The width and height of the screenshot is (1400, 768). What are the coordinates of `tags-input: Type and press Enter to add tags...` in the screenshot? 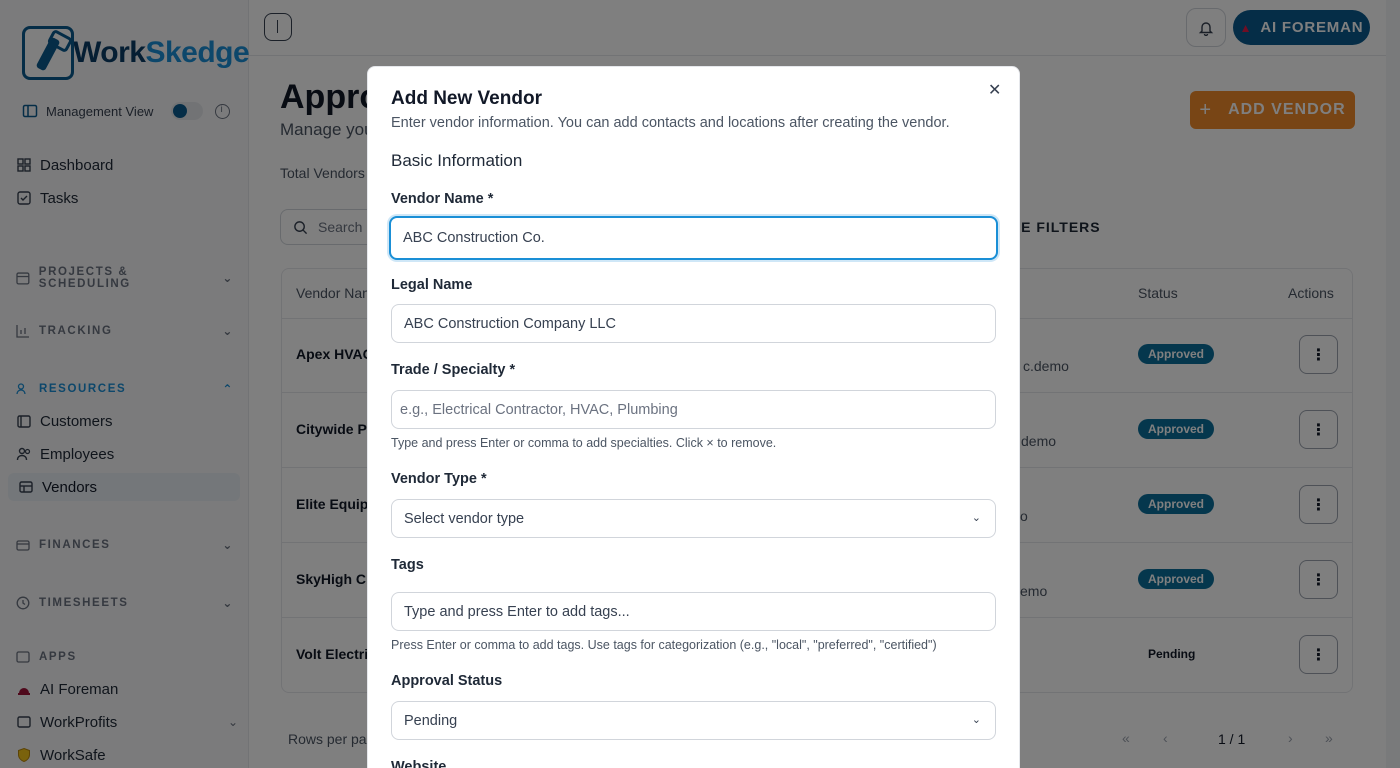 It's located at (693, 611).